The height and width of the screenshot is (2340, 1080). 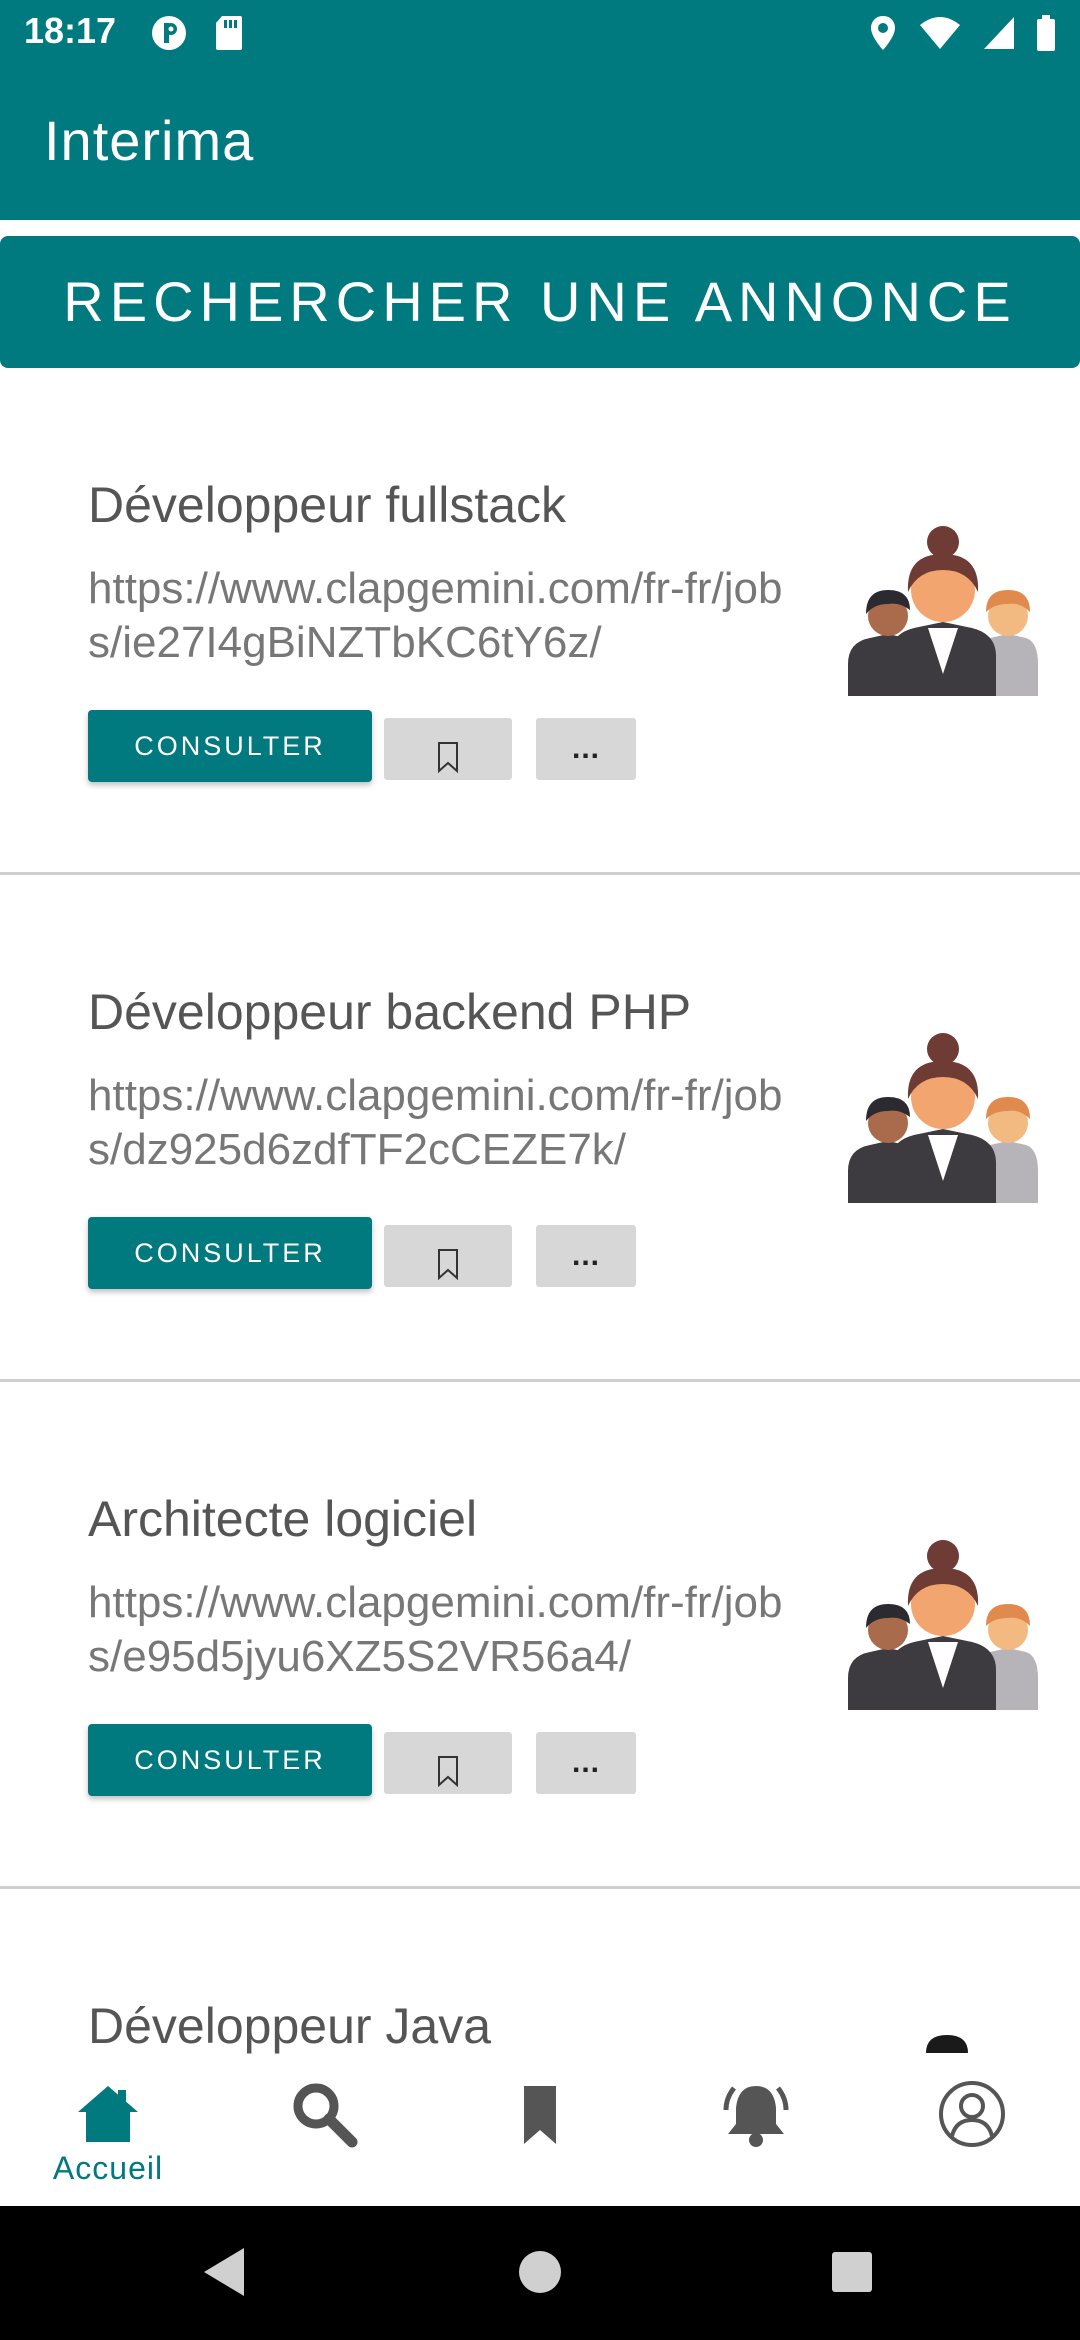 I want to click on job-title: Développeur Java, so click(x=290, y=2026).